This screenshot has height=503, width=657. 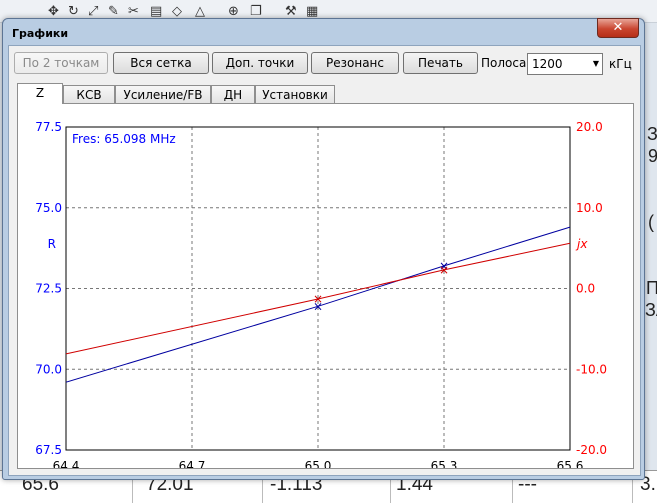 What do you see at coordinates (200, 11) in the screenshot?
I see `triangle-icon: △` at bounding box center [200, 11].